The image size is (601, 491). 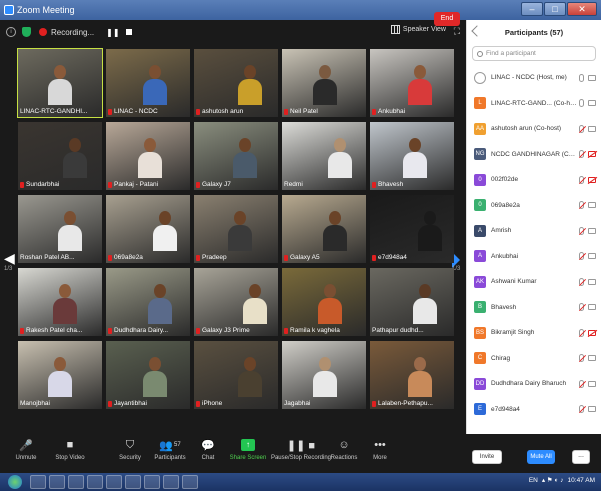 I want to click on video-tile: Galaxy A5, so click(x=324, y=229).